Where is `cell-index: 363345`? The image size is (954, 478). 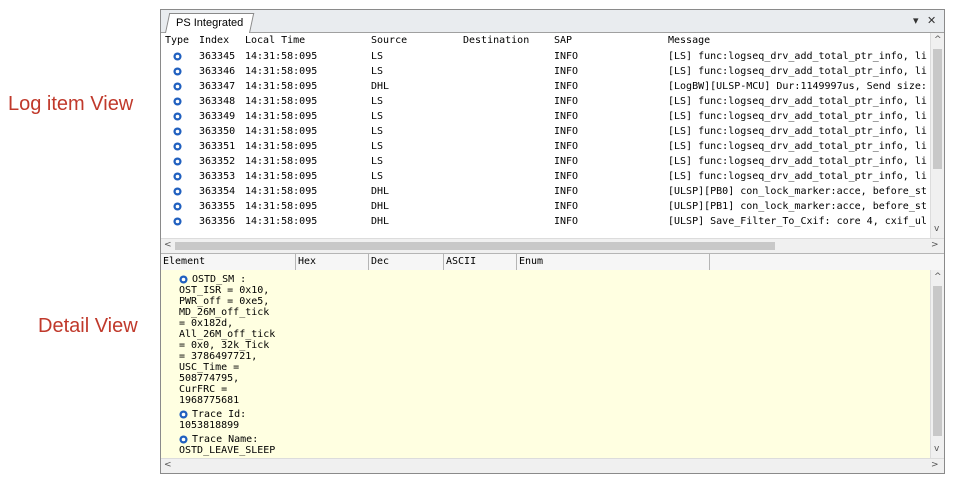 cell-index: 363345 is located at coordinates (217, 56).